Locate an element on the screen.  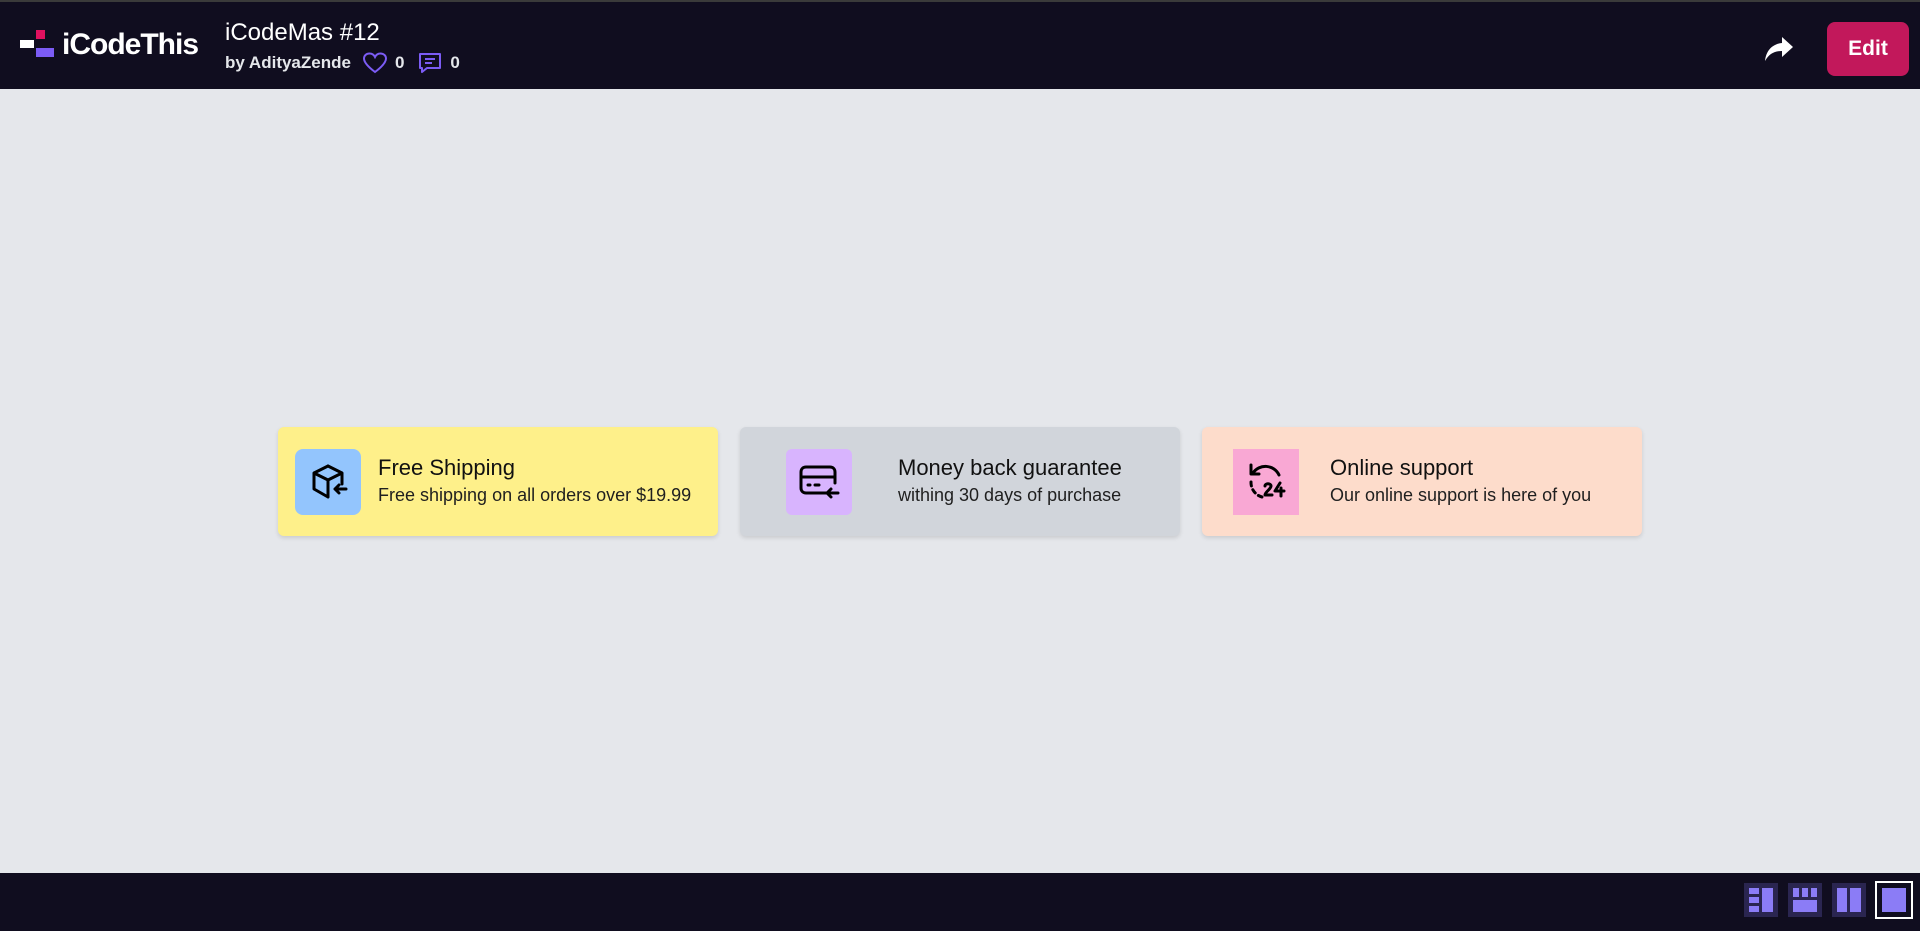
layout-grid-icon is located at coordinates (1805, 900).